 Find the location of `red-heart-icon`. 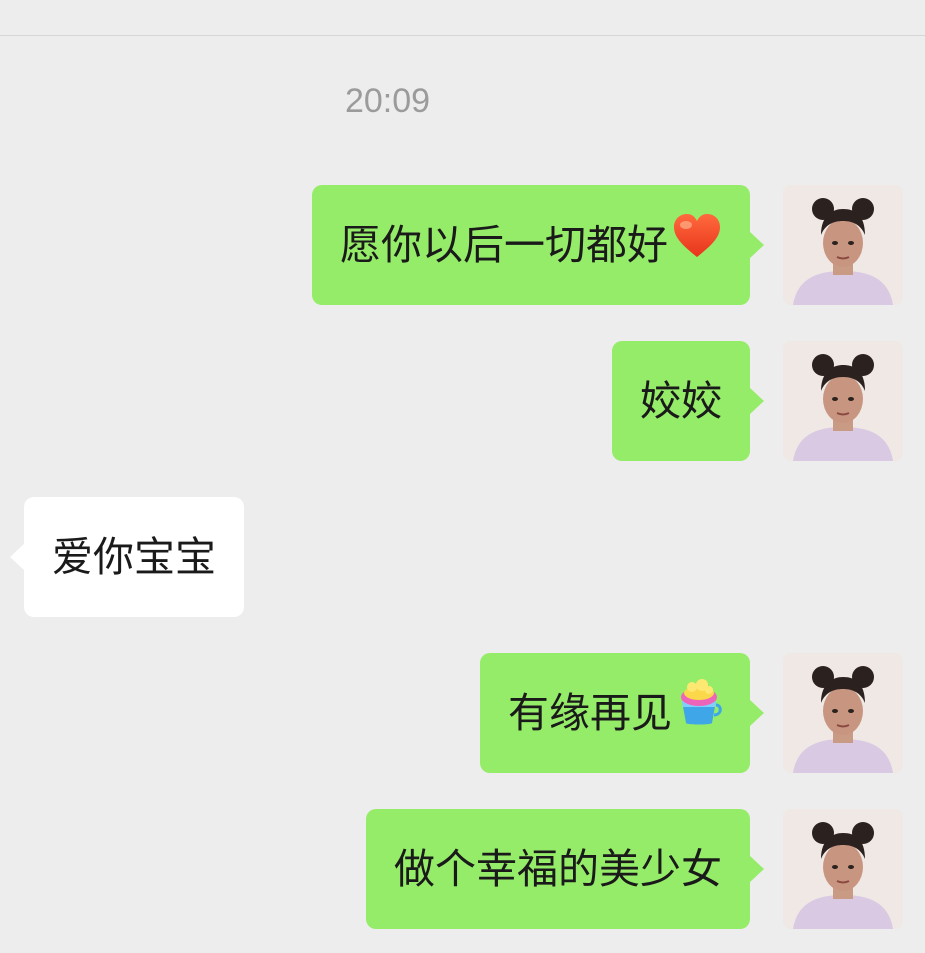

red-heart-icon is located at coordinates (697, 245).